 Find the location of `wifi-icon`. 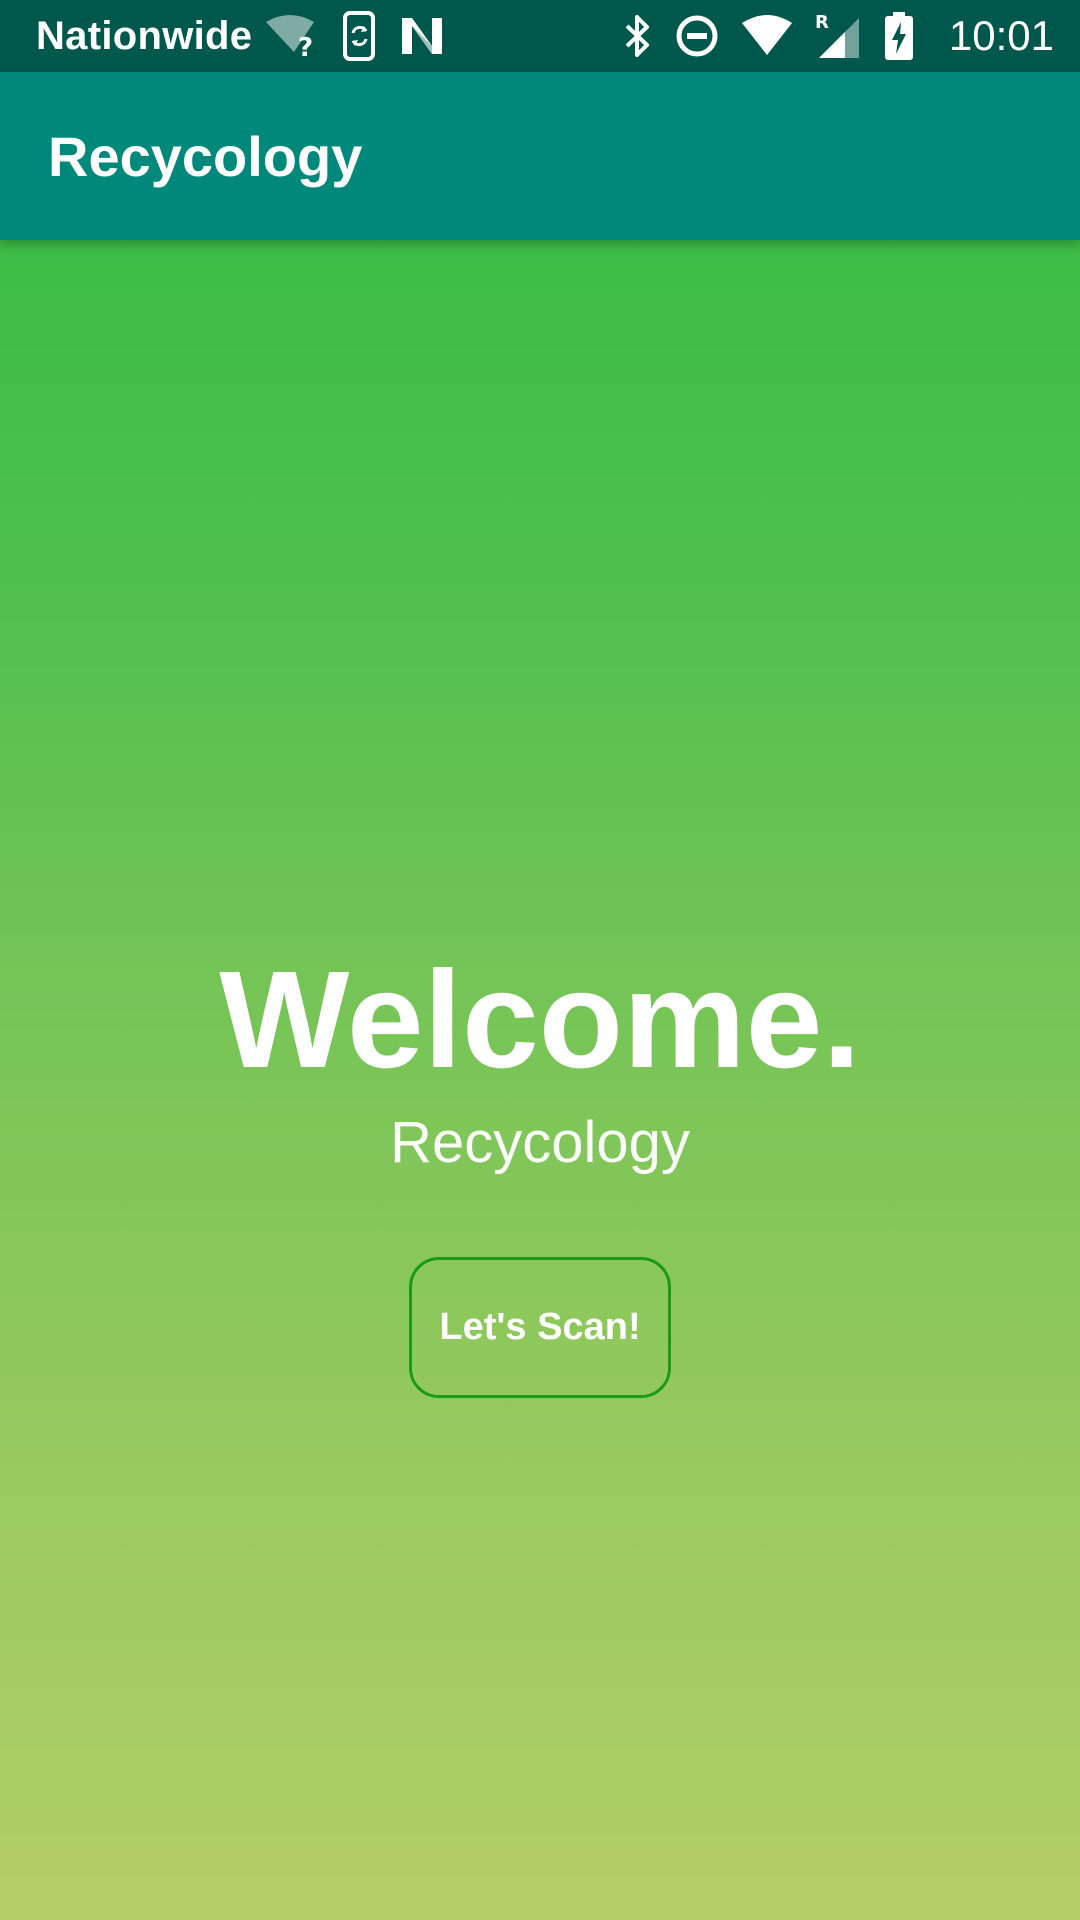

wifi-icon is located at coordinates (767, 36).